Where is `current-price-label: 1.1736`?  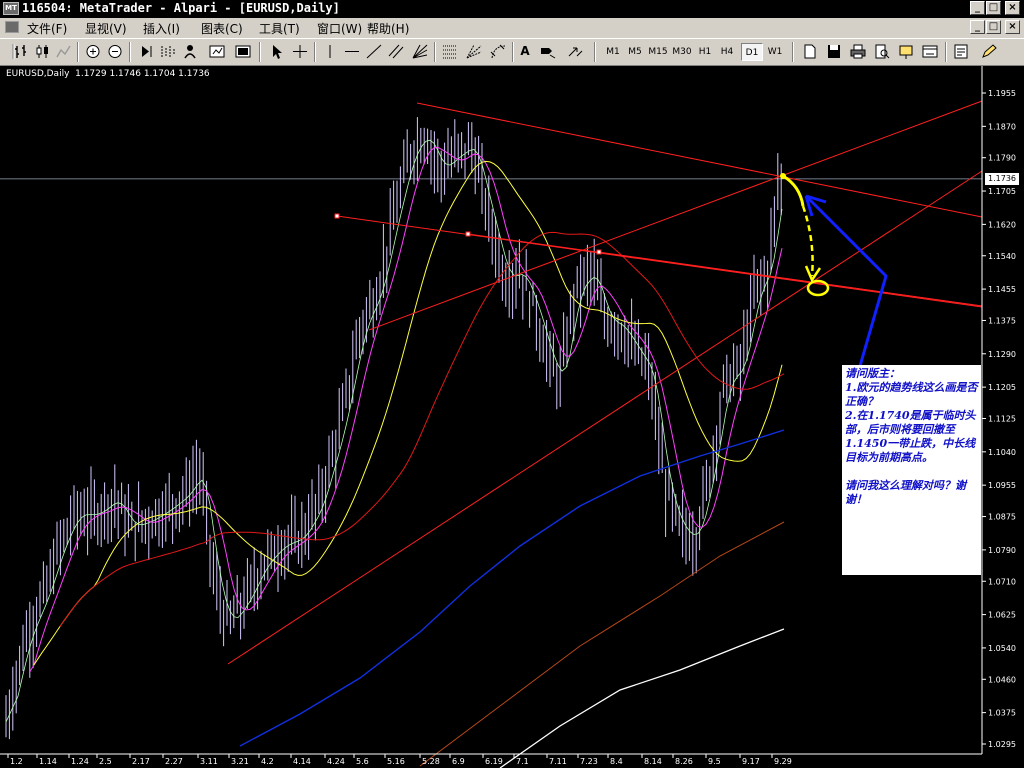
current-price-label: 1.1736 is located at coordinates (1002, 179).